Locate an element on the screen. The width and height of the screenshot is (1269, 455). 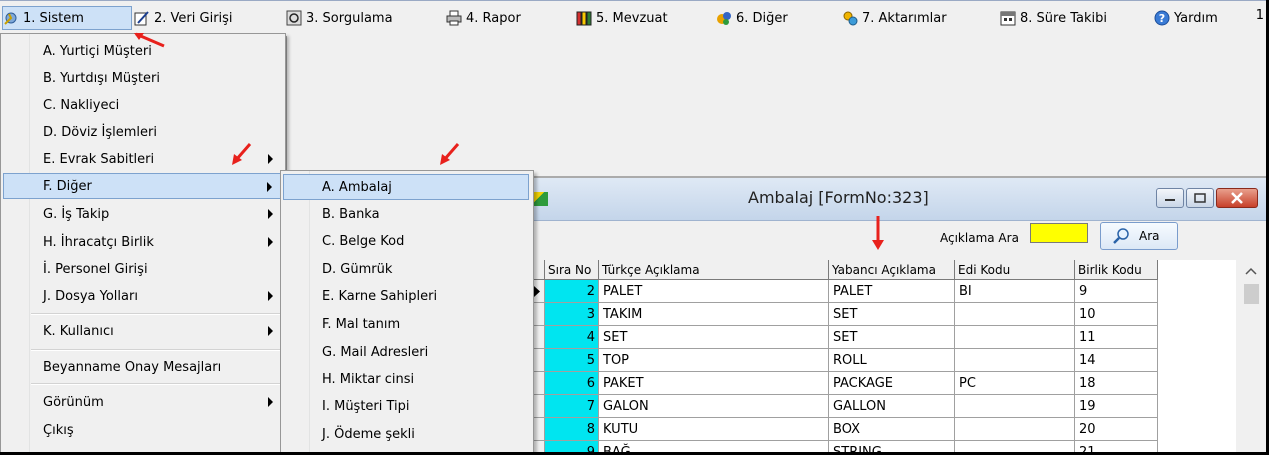
menu-sure-takibi: 8. Süre Takibi is located at coordinates (1053, 18).